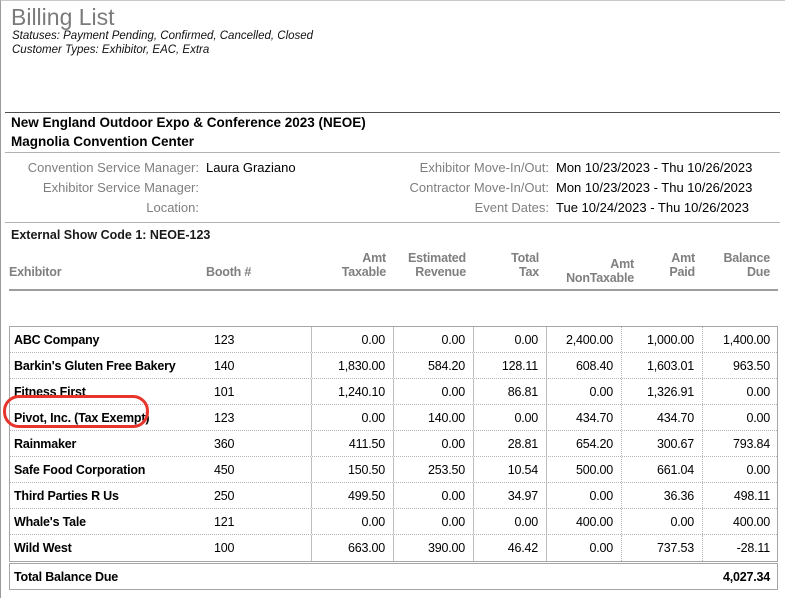  Describe the element at coordinates (259, 443) in the screenshot. I see `cell-booth: 360` at that location.